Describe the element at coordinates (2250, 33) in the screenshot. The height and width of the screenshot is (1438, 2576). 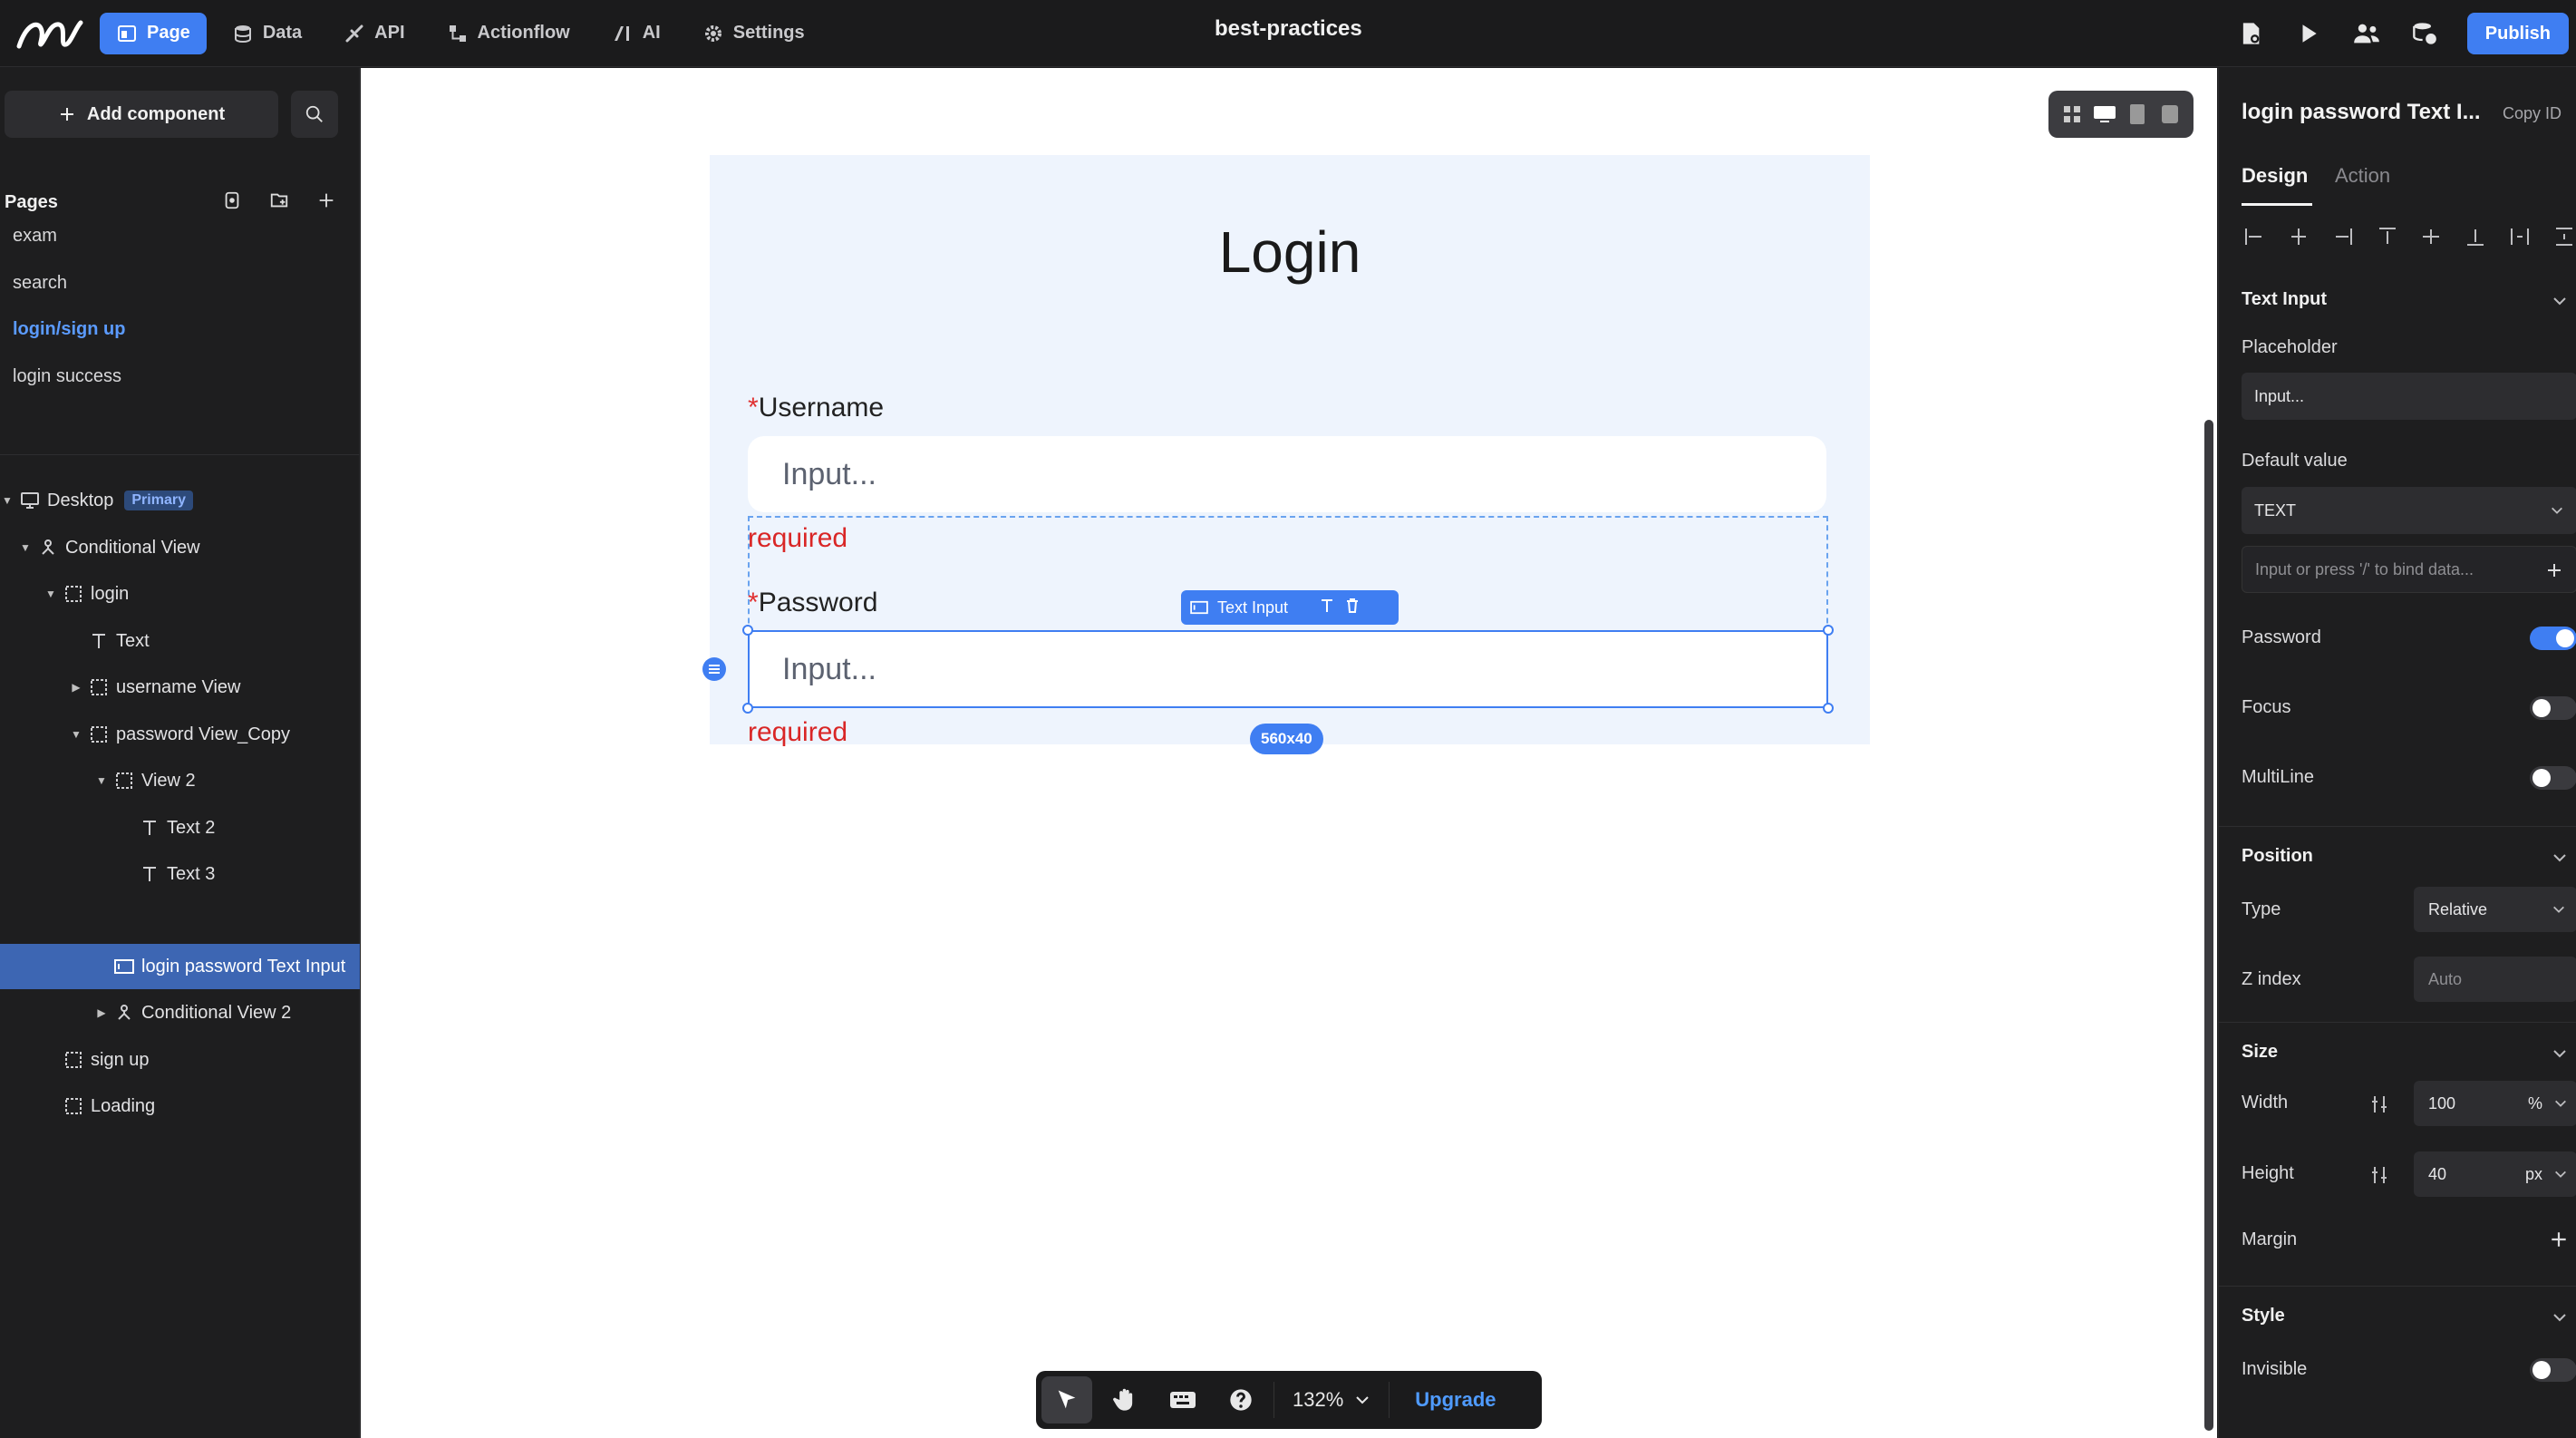
I see `preview-page-icon` at that location.